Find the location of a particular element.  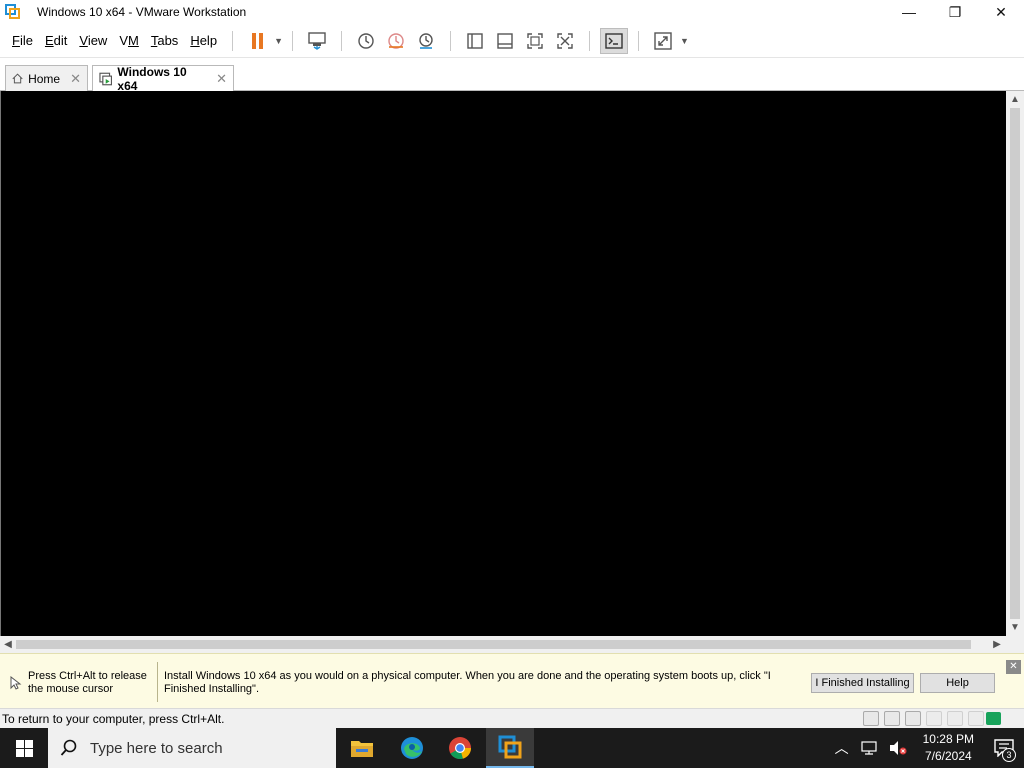

send-ctrl-alt-del-icon is located at coordinates (317, 40).